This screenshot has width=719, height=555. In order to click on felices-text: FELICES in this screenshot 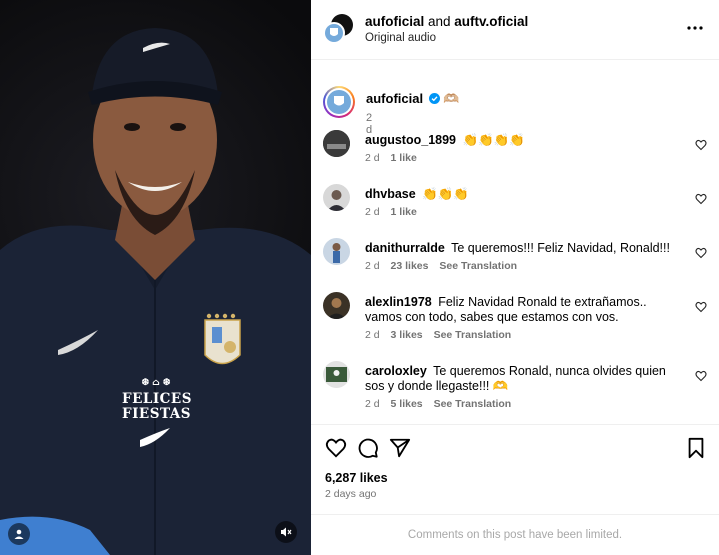, I will do `click(157, 399)`.